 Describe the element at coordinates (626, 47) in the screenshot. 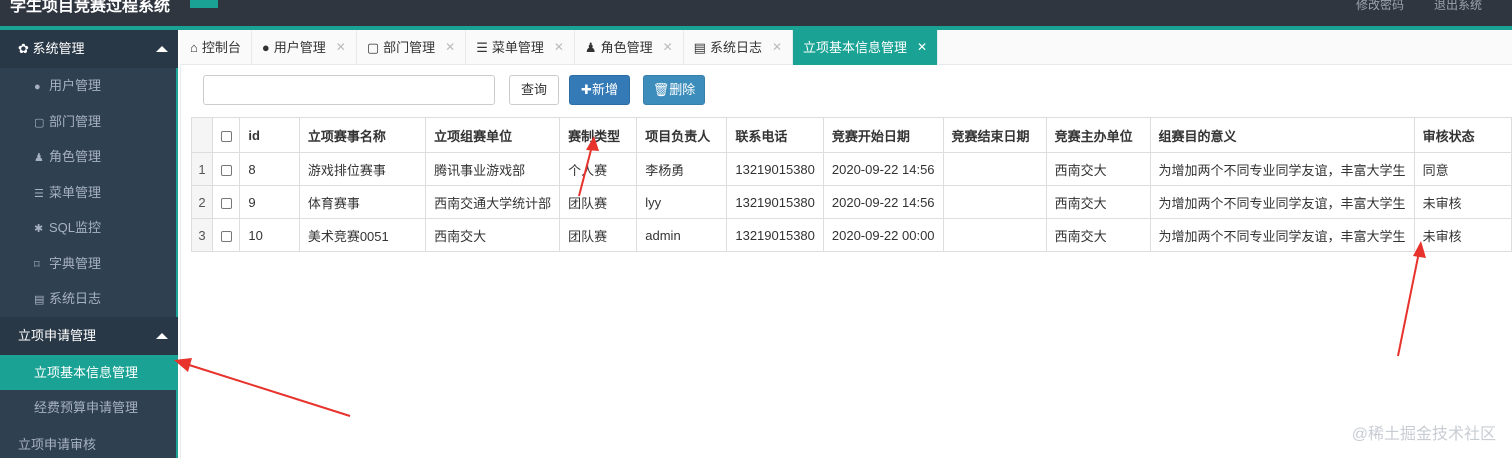

I see `tab-label: 角色管理` at that location.